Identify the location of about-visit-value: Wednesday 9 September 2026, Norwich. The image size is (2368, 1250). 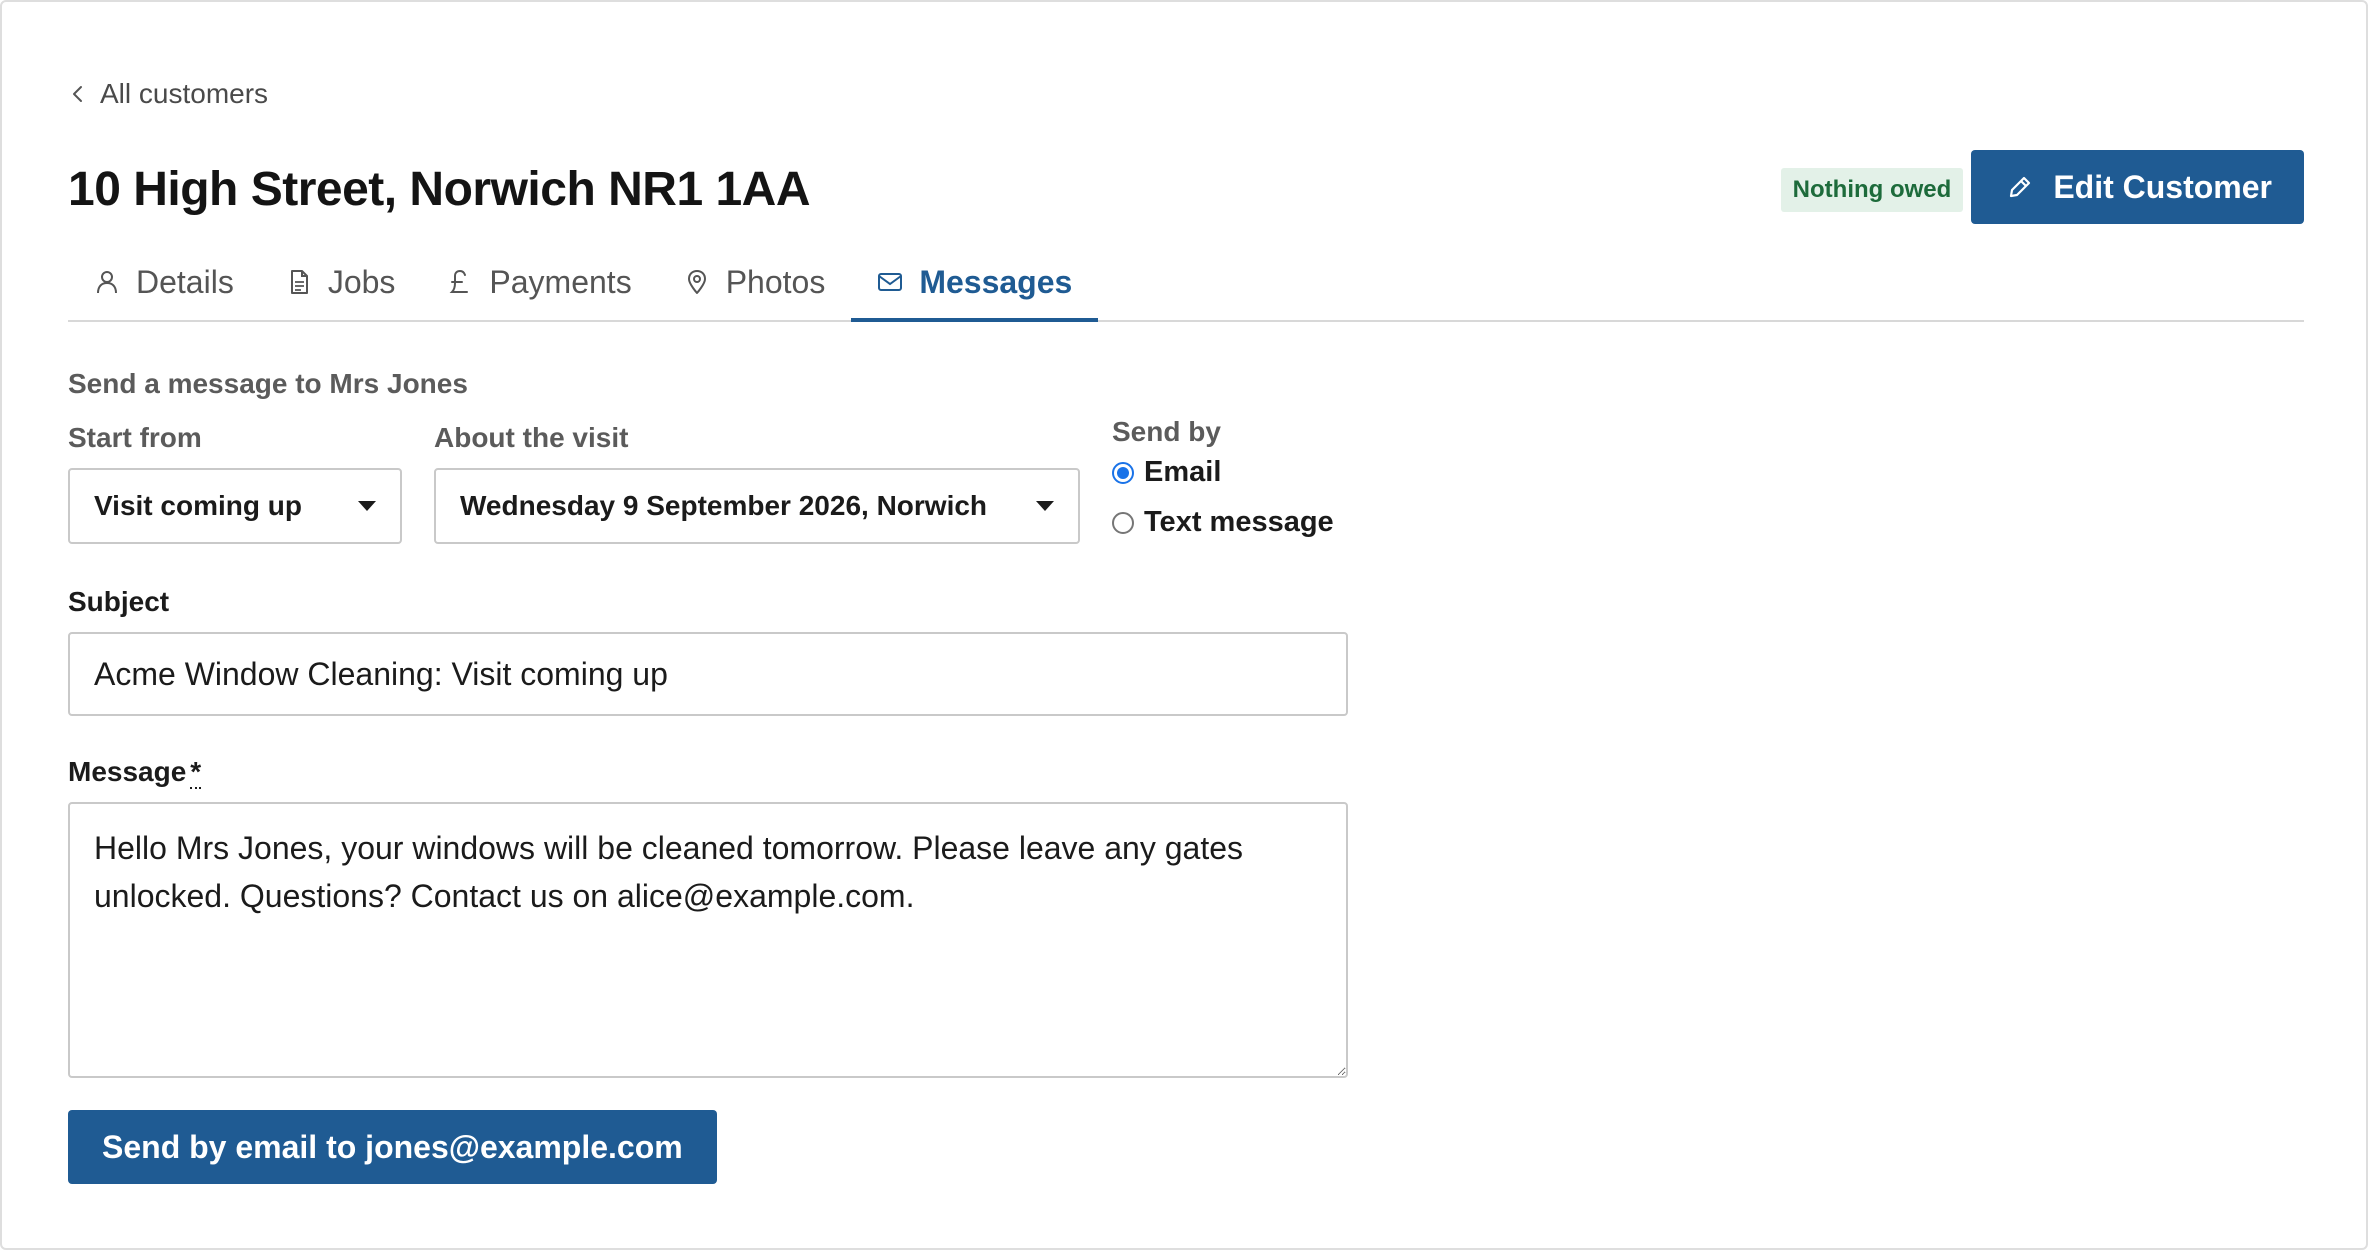
(724, 505).